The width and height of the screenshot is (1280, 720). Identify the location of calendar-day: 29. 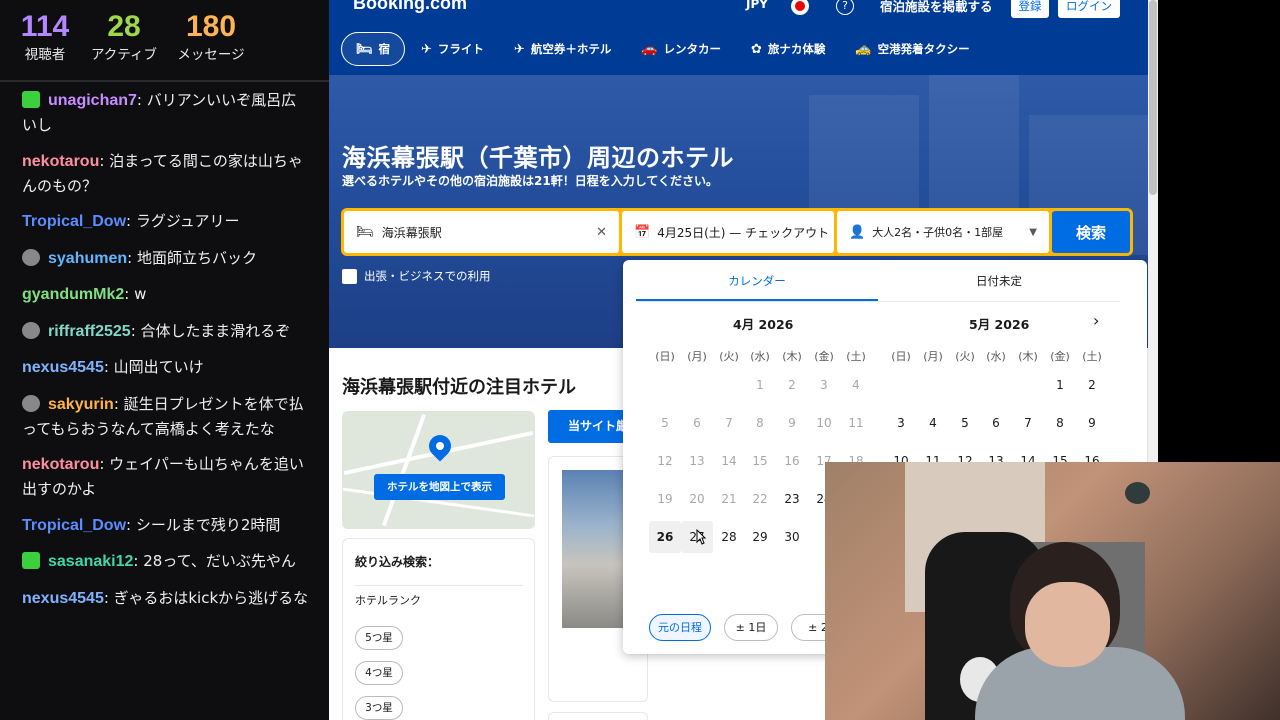
(760, 537).